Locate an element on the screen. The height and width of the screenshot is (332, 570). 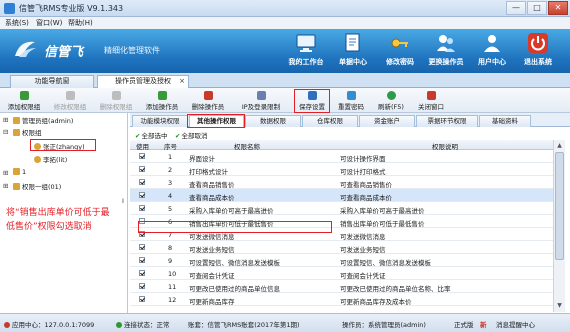
tab-data-permissions: 数据权限 is located at coordinates (273, 121).